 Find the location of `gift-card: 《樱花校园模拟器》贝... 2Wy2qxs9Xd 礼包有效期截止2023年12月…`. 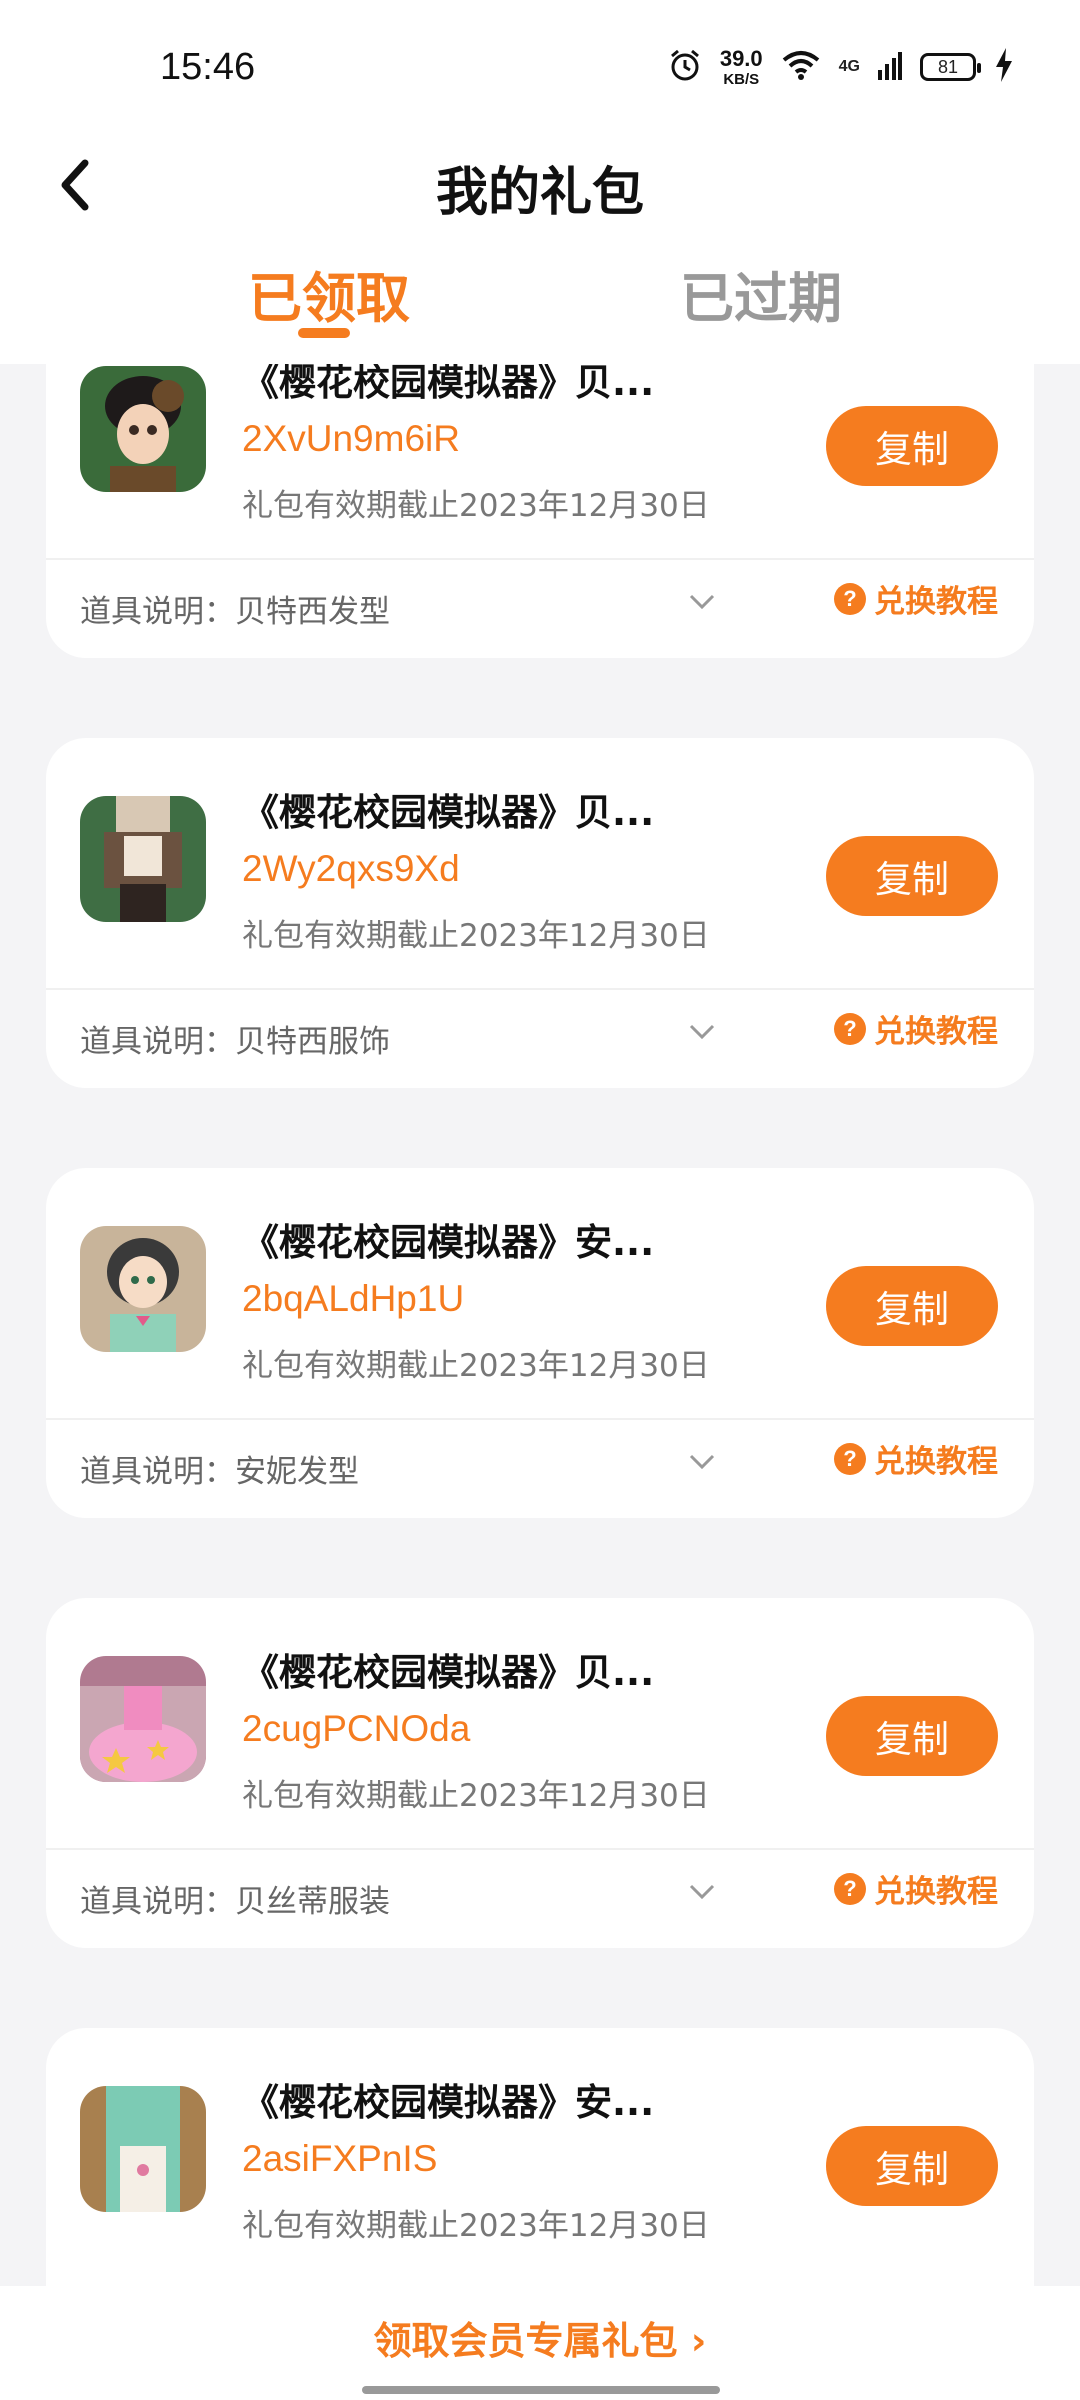

gift-card: 《樱花校园模拟器》贝... 2Wy2qxs9Xd 礼包有效期截止2023年12月… is located at coordinates (540, 913).